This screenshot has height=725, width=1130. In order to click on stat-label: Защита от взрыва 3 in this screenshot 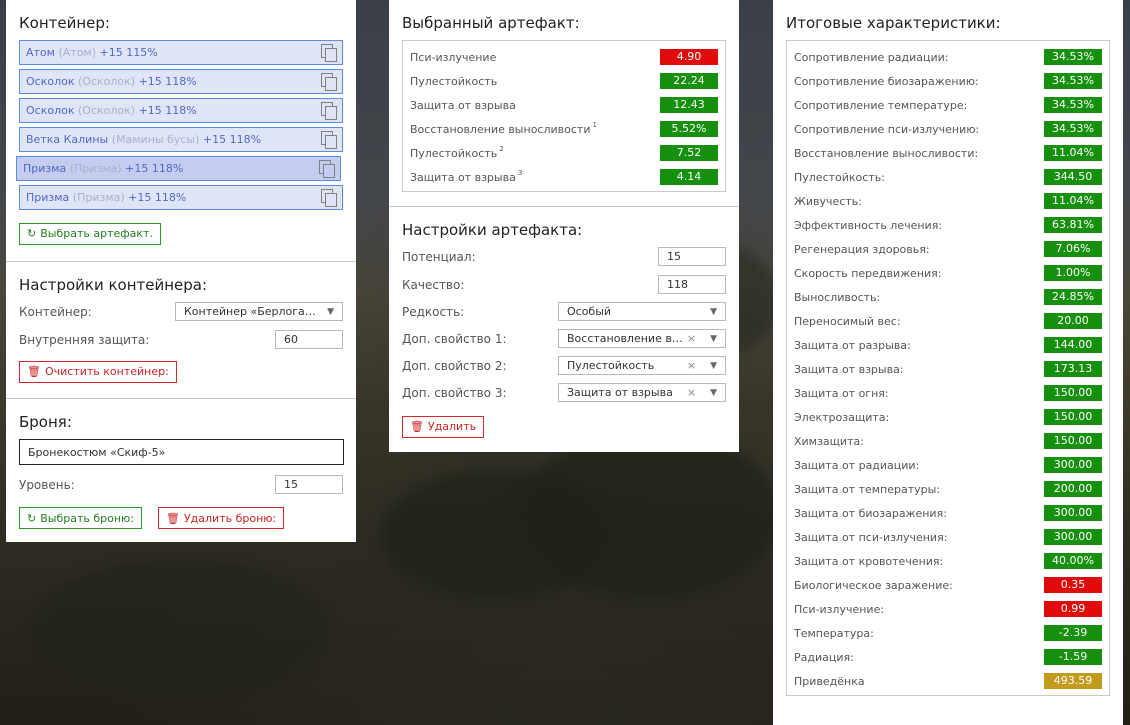, I will do `click(466, 176)`.